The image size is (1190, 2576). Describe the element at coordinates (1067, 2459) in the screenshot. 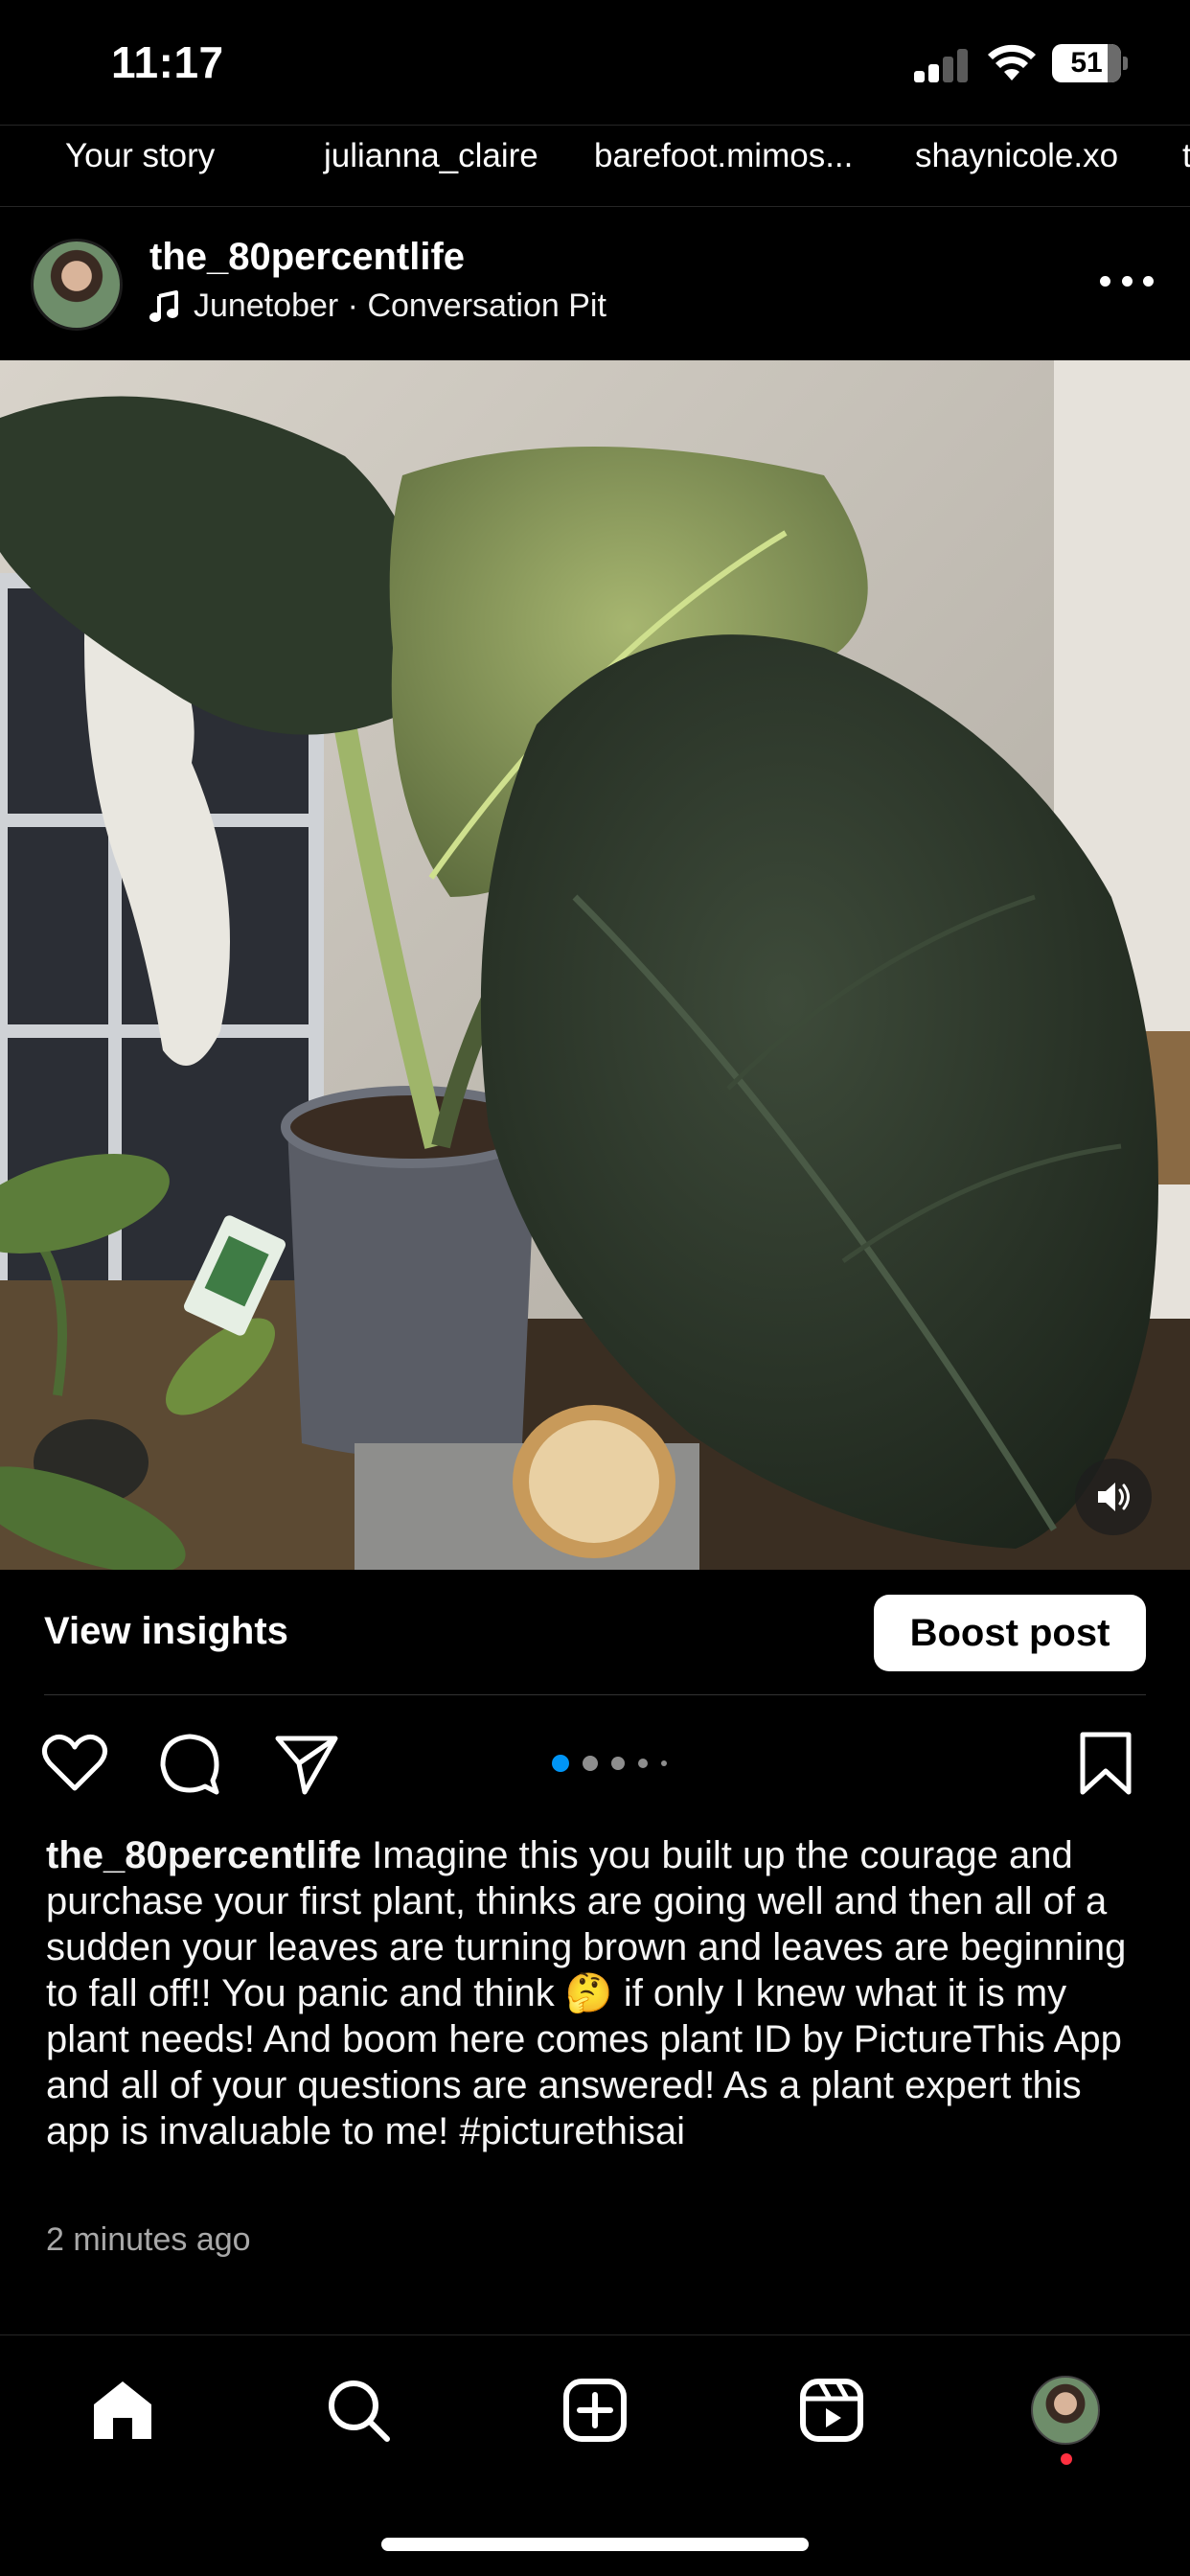

I see `notification-dot` at that location.